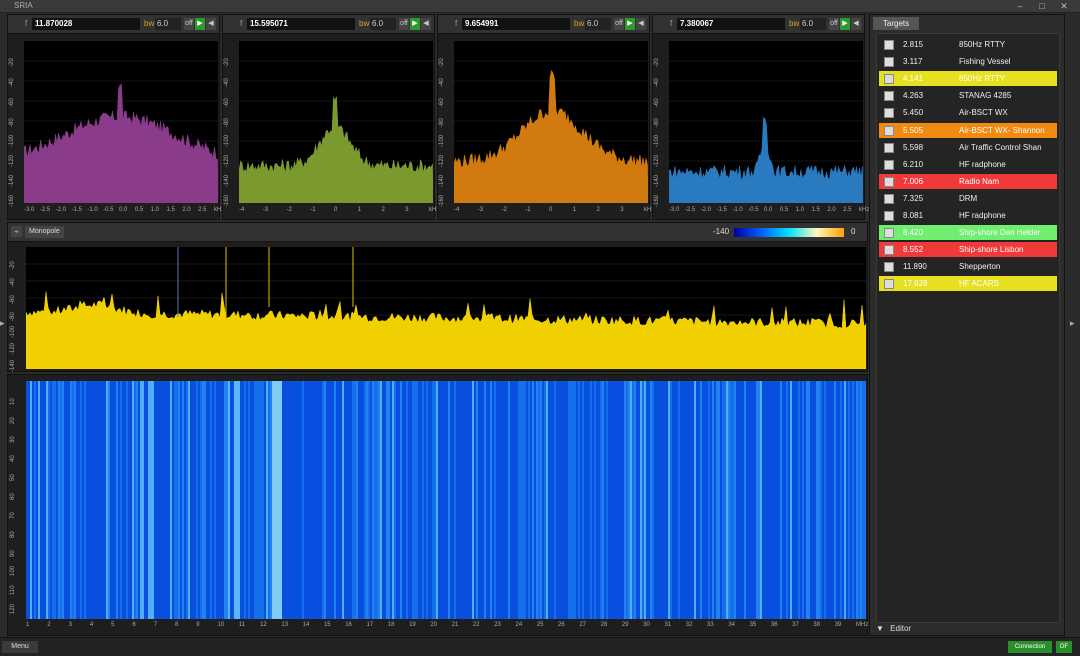 This screenshot has height=656, width=1080. I want to click on minimize-button: –, so click(1020, 6).